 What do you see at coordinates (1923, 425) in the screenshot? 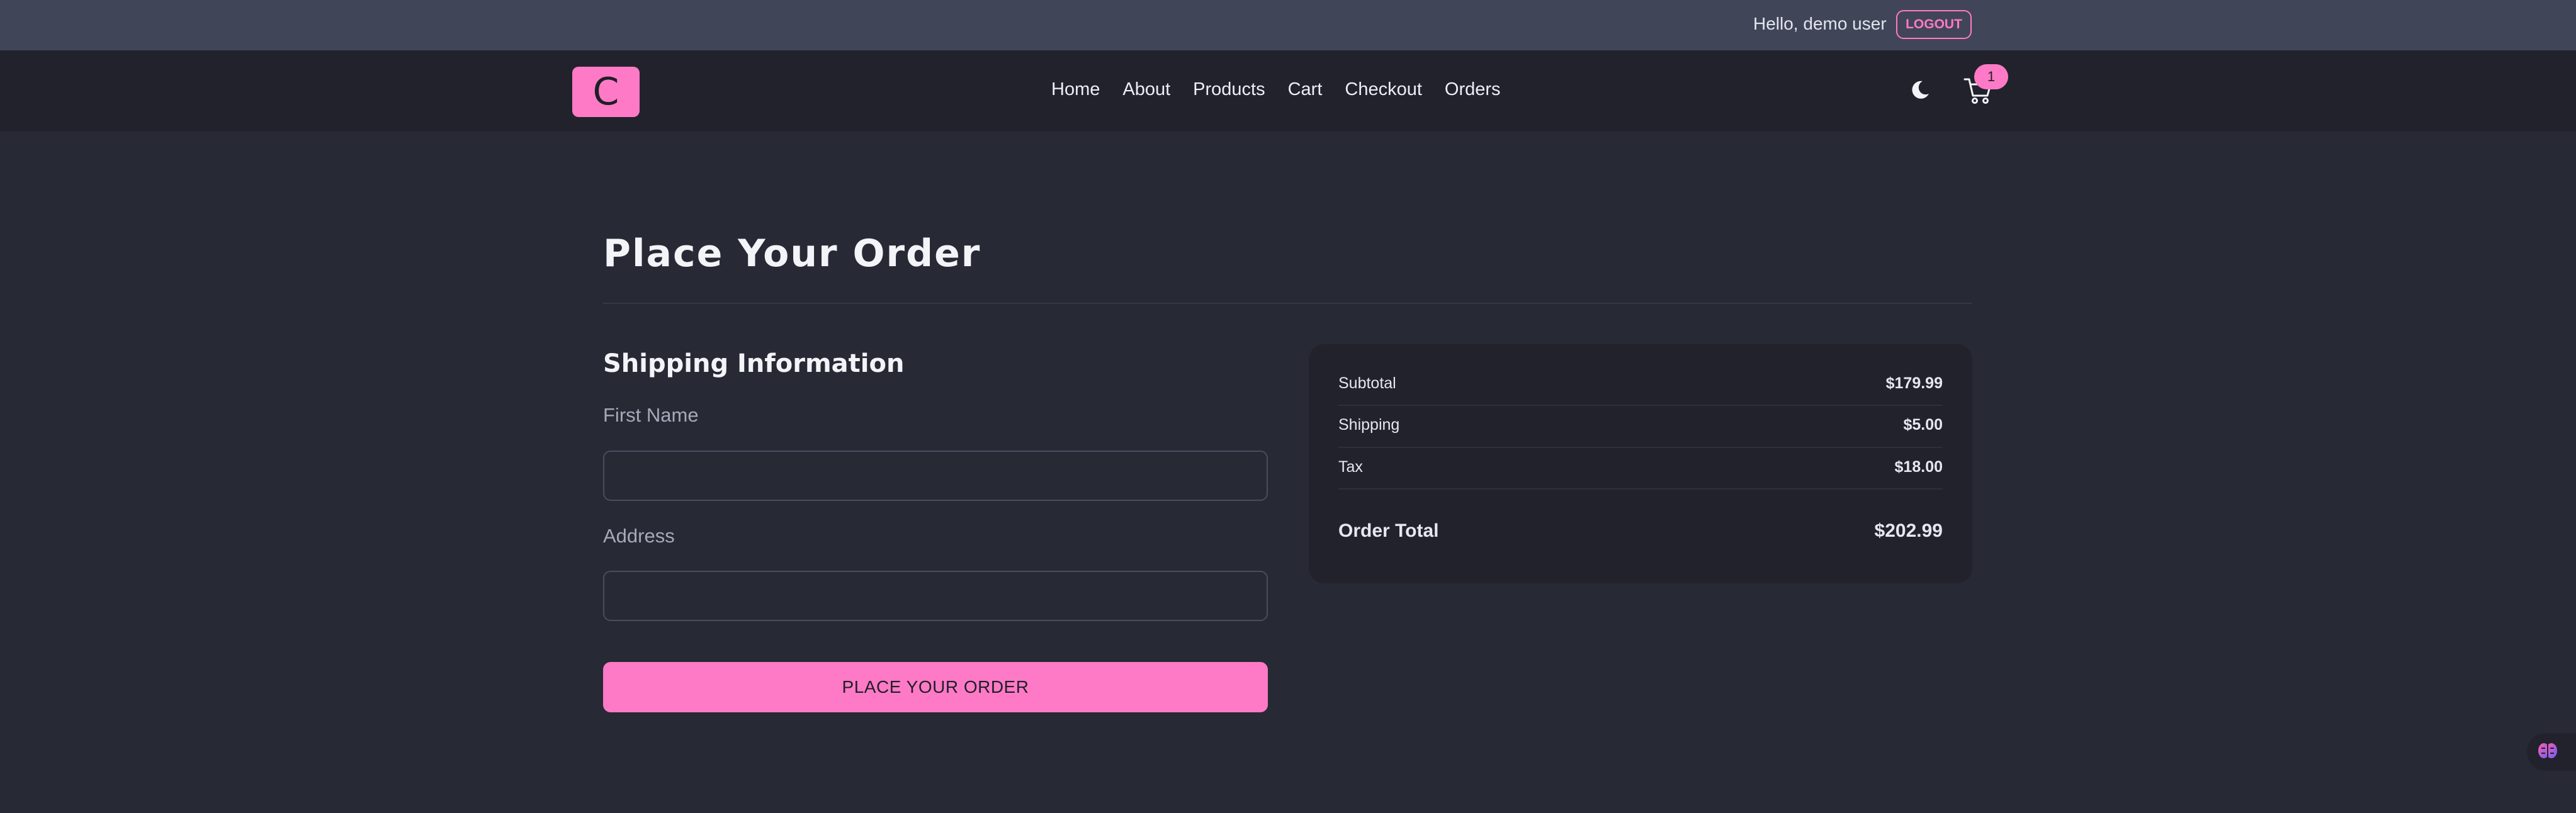
I see `shipping-value: $5.00` at bounding box center [1923, 425].